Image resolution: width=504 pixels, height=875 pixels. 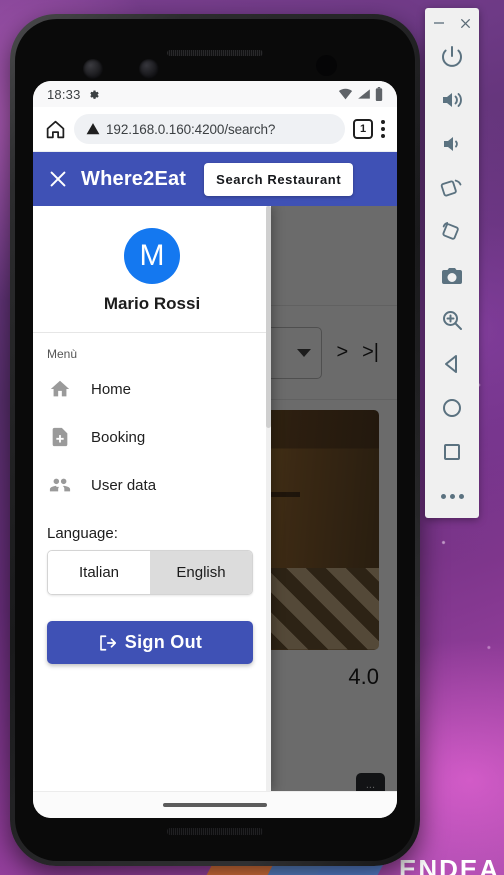 I want to click on close-button, so click(x=466, y=23).